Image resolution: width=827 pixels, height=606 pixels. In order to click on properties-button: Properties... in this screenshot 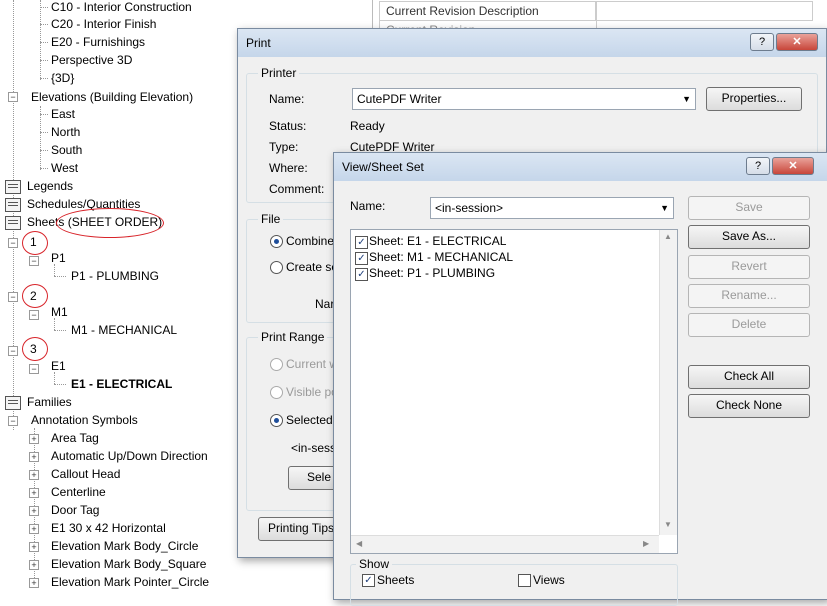, I will do `click(754, 99)`.